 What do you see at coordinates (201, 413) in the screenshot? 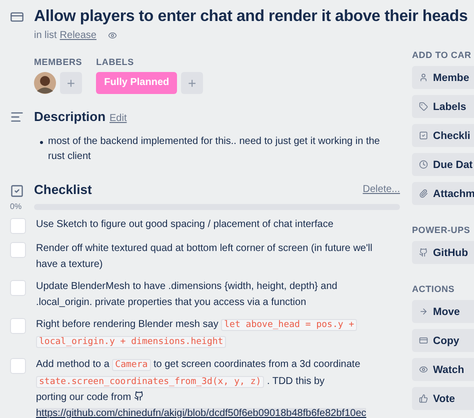
I see `url-link: https://github.com/chinedufn/akigi/blob/dcdf50f6eb09018b48fb6fe82bf10ec` at bounding box center [201, 413].